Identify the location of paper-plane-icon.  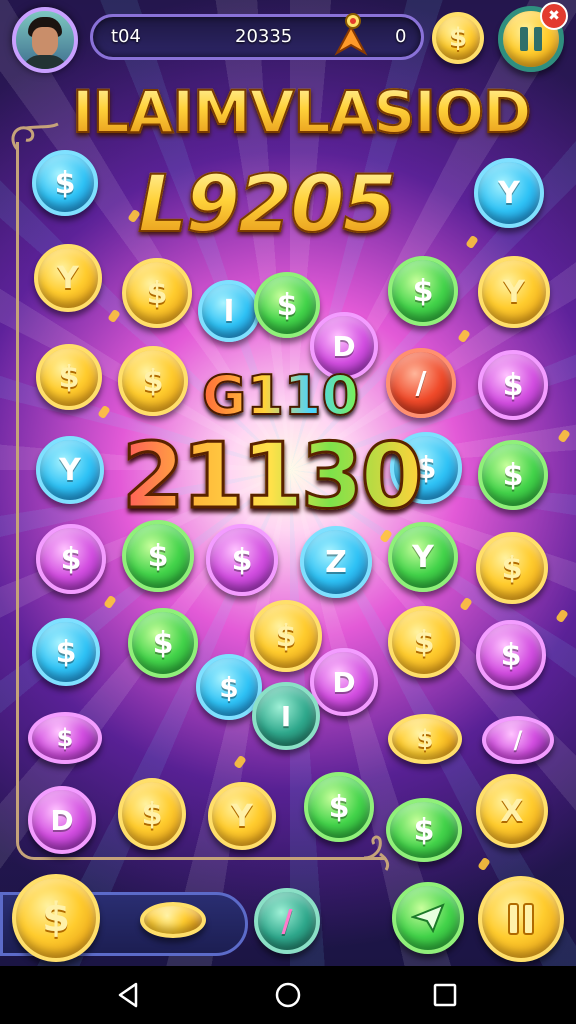
(428, 918).